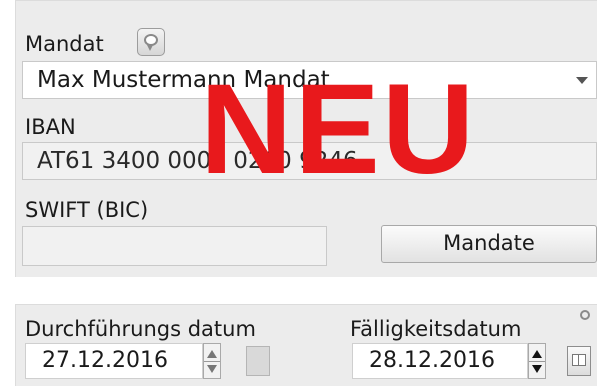 The image size is (597, 386). What do you see at coordinates (105, 360) in the screenshot?
I see `execution-date-value: 27.12.2016` at bounding box center [105, 360].